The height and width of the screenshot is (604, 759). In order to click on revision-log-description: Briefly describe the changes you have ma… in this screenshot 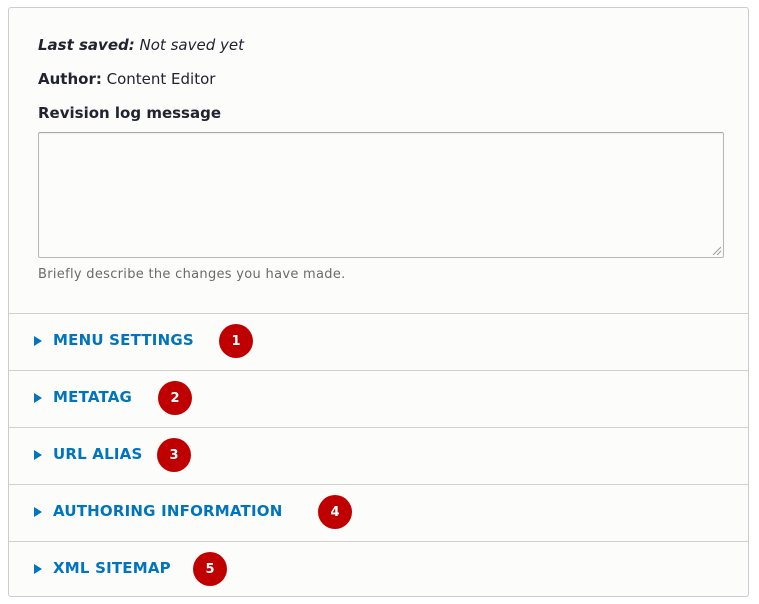, I will do `click(192, 274)`.